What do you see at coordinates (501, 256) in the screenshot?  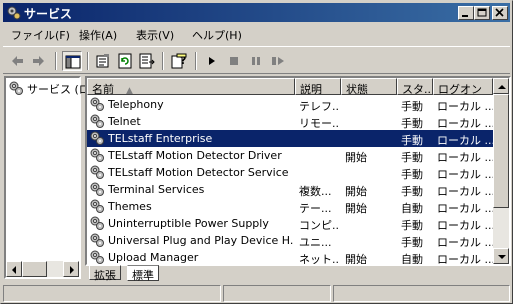 I see `scroll-down-button` at bounding box center [501, 256].